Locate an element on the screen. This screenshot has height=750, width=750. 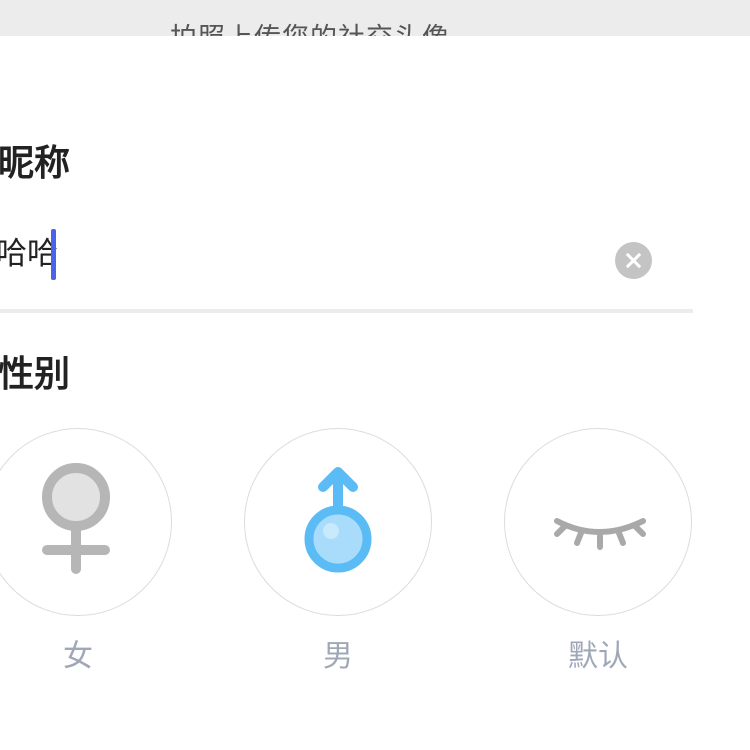
gender-option-male-label: 男 is located at coordinates (338, 657).